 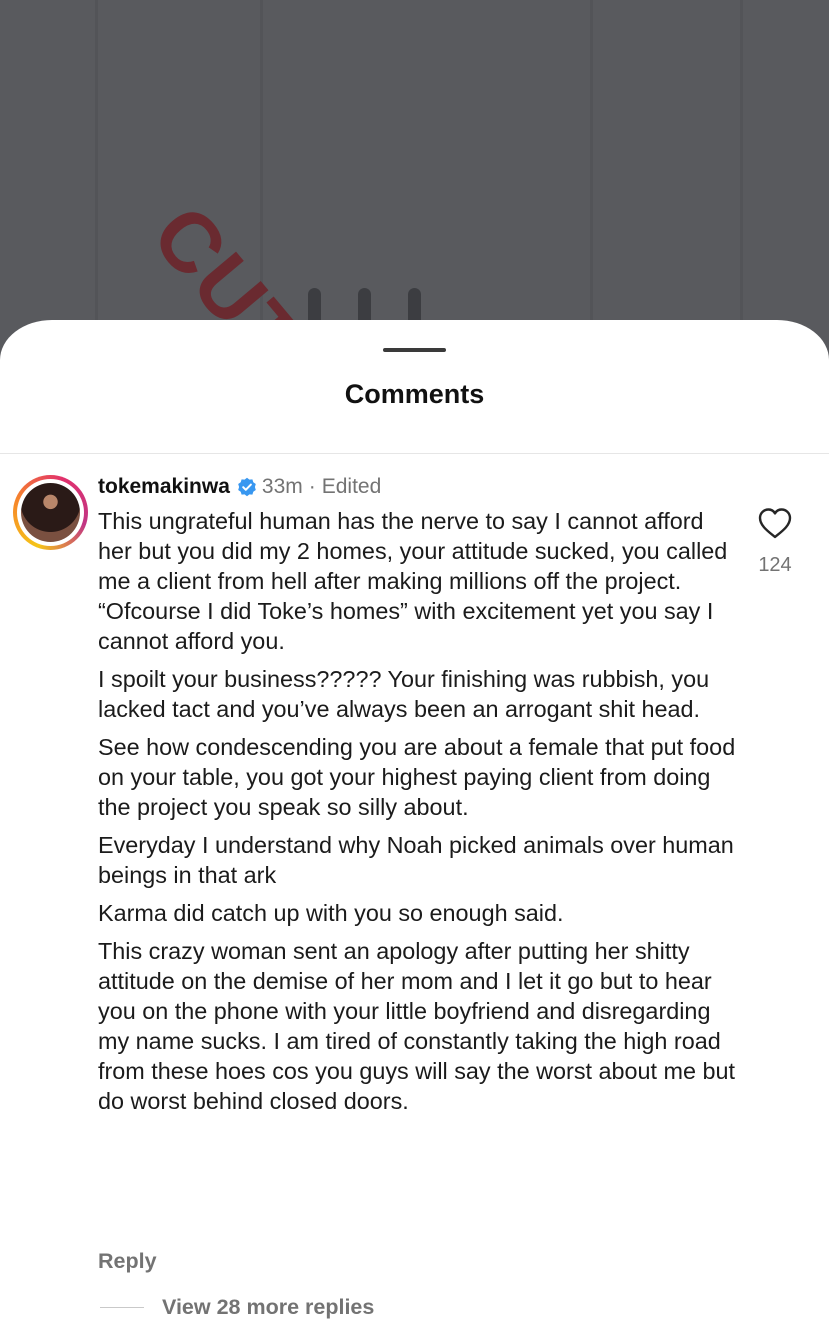 I want to click on comment-username: tokemakinwa, so click(x=164, y=487).